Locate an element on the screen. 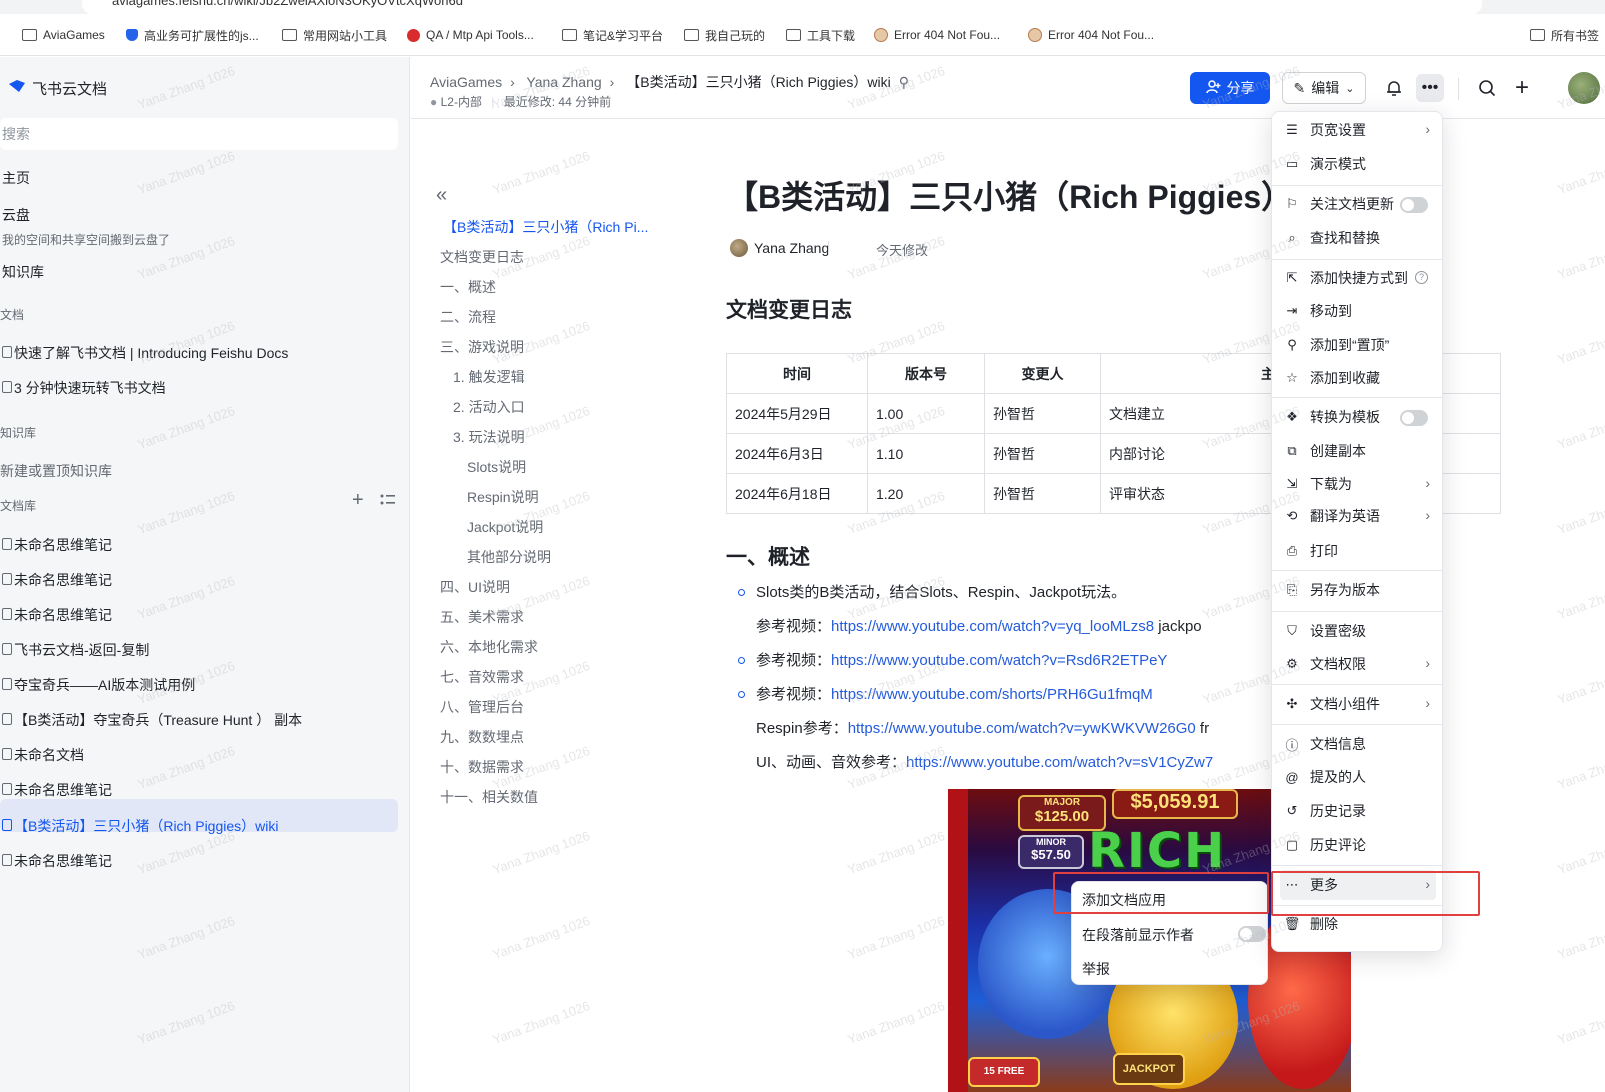 This screenshot has height=1092, width=1605. menu-item-security-level: ⛉ 设置密级 is located at coordinates (1358, 631).